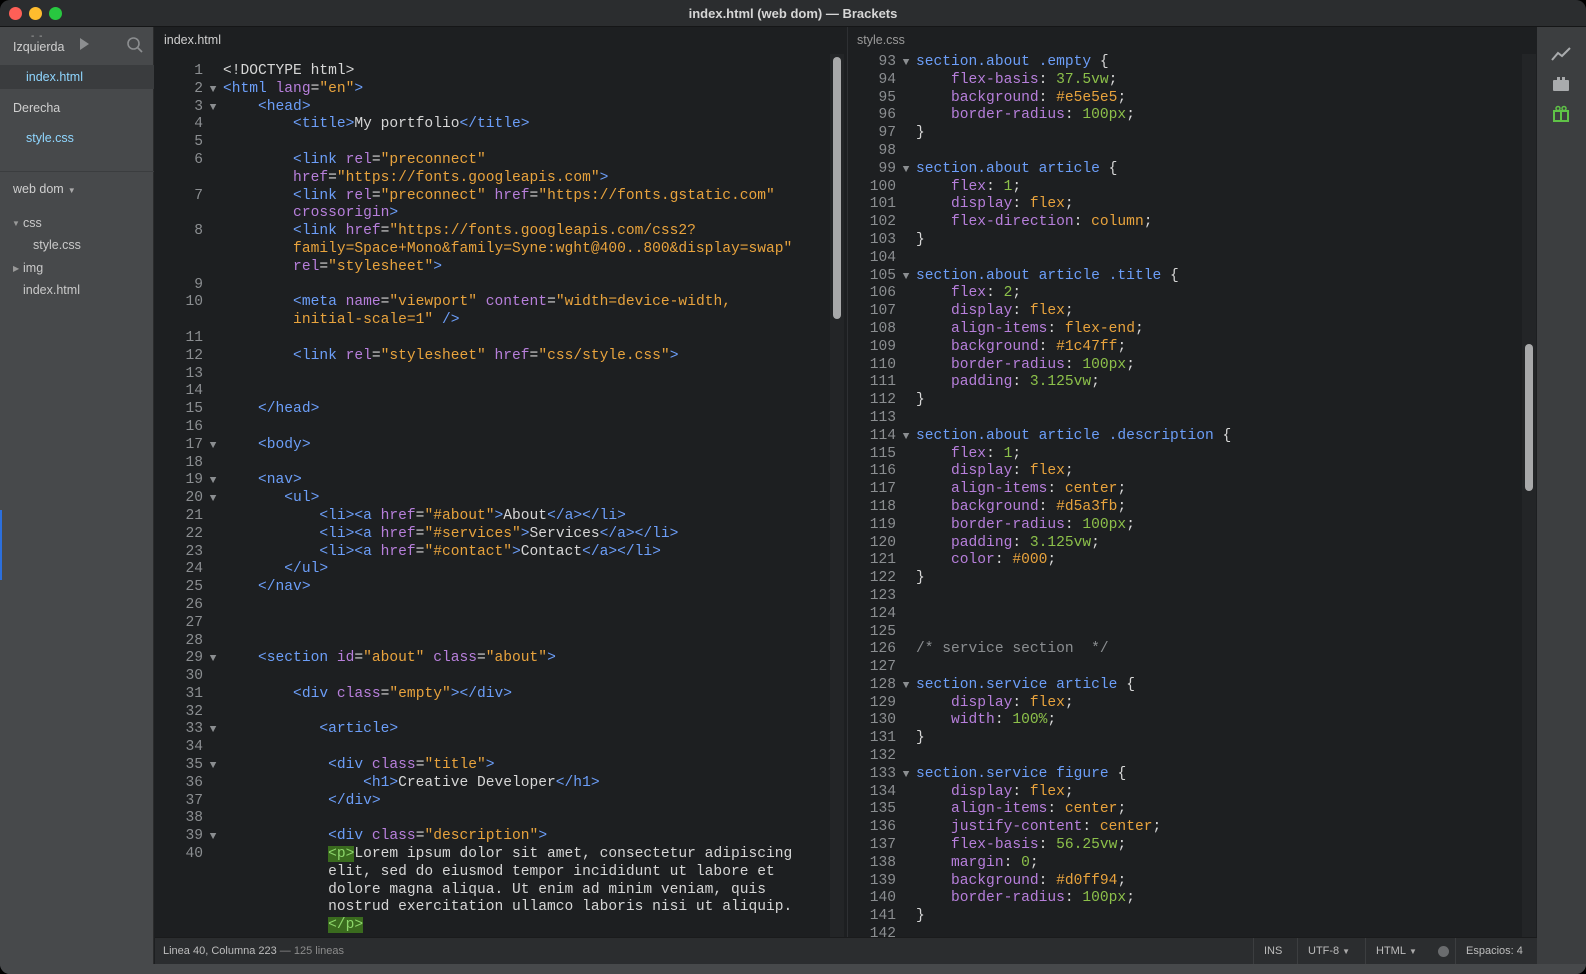 This screenshot has height=974, width=1586. Describe the element at coordinates (1185, 81) in the screenshot. I see `code-line: 94 flex-basis: 37.5vw;` at that location.